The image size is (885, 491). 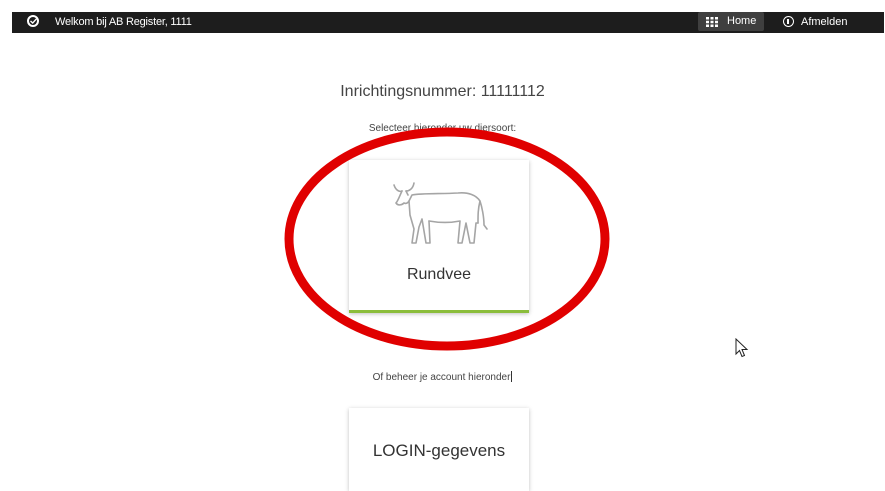 I want to click on login-card: LOGIN-gegevens, so click(x=439, y=449).